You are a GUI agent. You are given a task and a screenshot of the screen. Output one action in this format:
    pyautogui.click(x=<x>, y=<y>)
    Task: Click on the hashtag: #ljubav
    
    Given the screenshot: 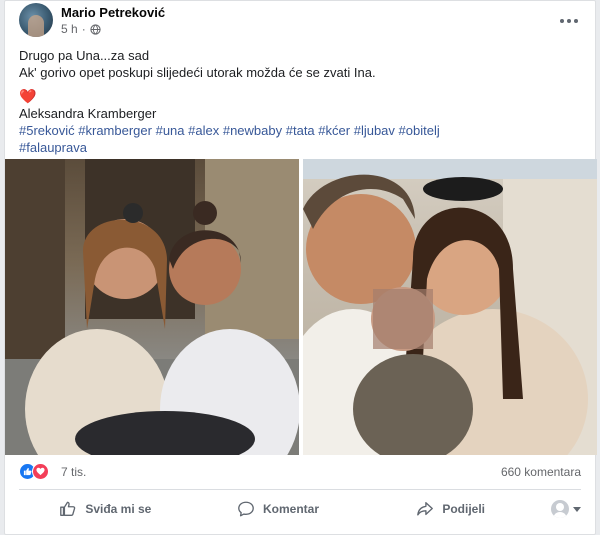 What is the action you would take?
    pyautogui.click(x=374, y=130)
    